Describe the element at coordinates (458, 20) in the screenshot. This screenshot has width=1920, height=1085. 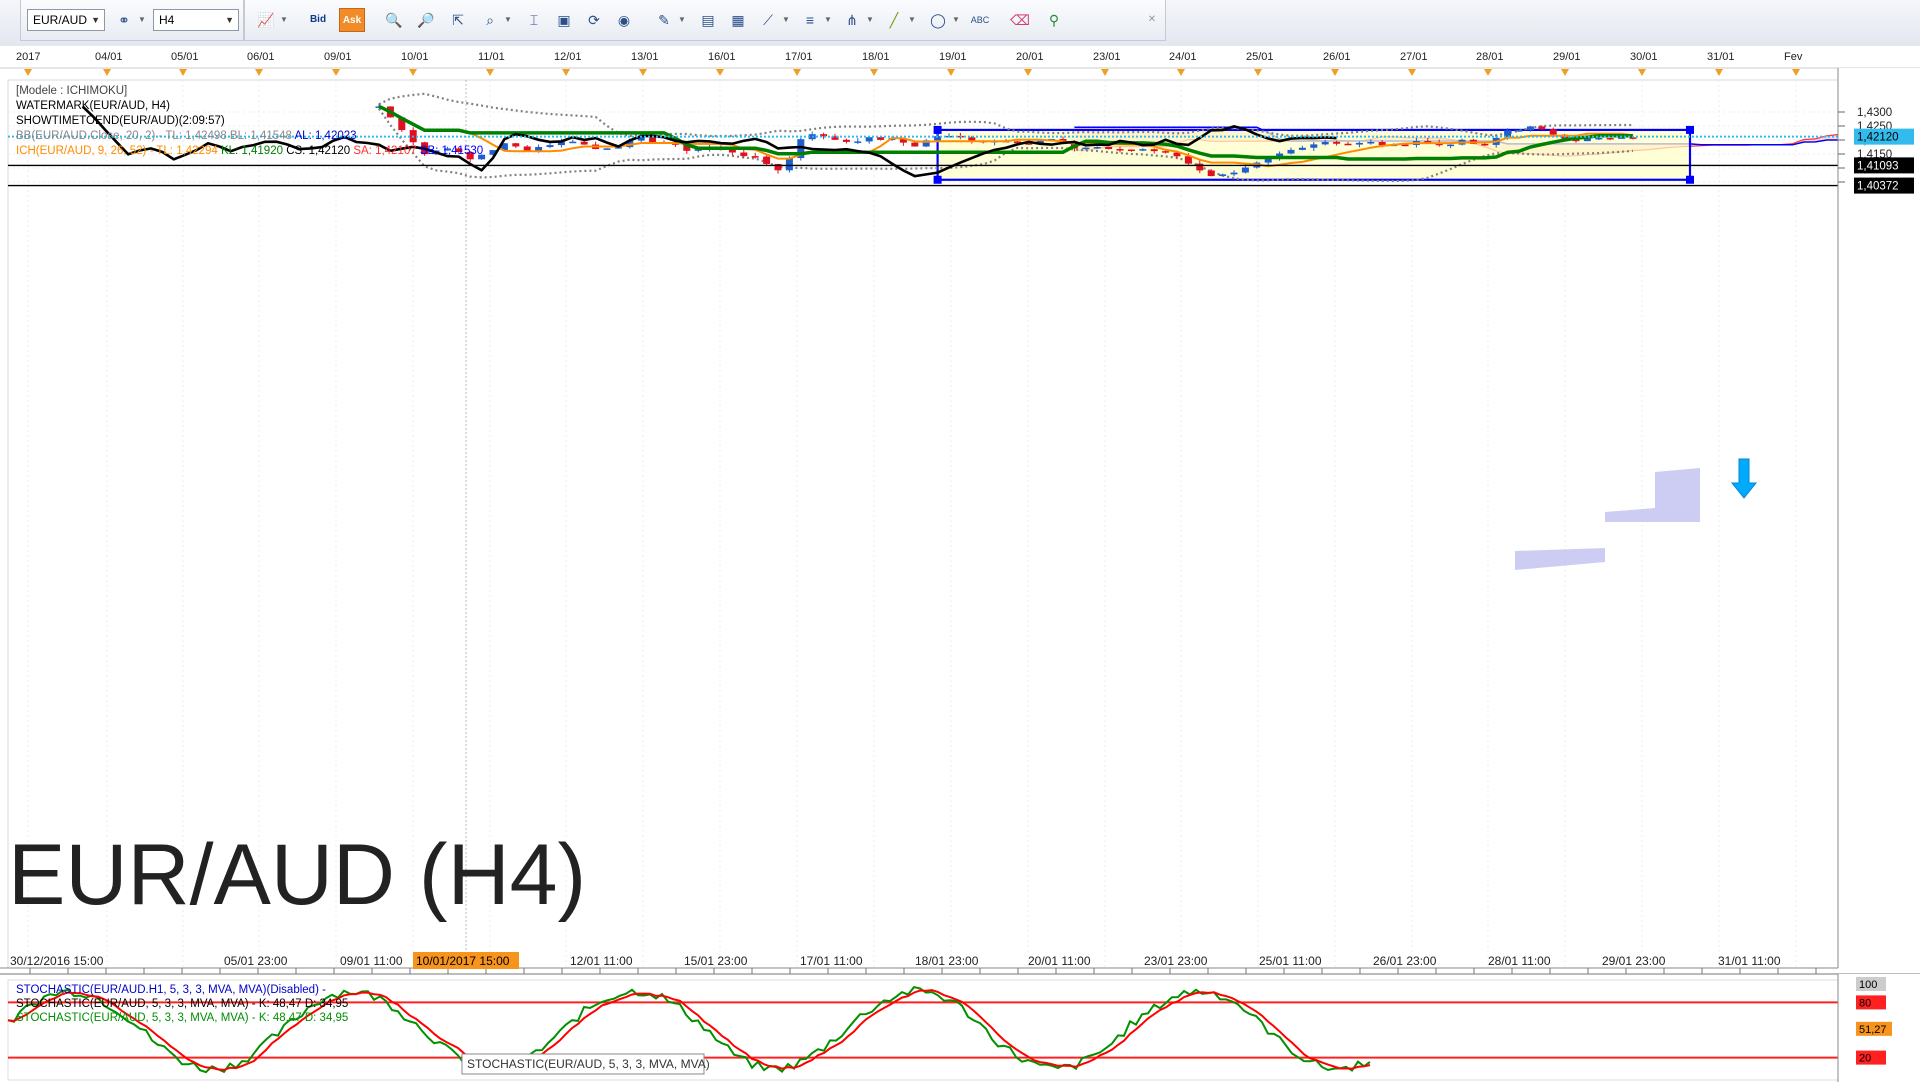
I see `cursor-icon: ⇱` at that location.